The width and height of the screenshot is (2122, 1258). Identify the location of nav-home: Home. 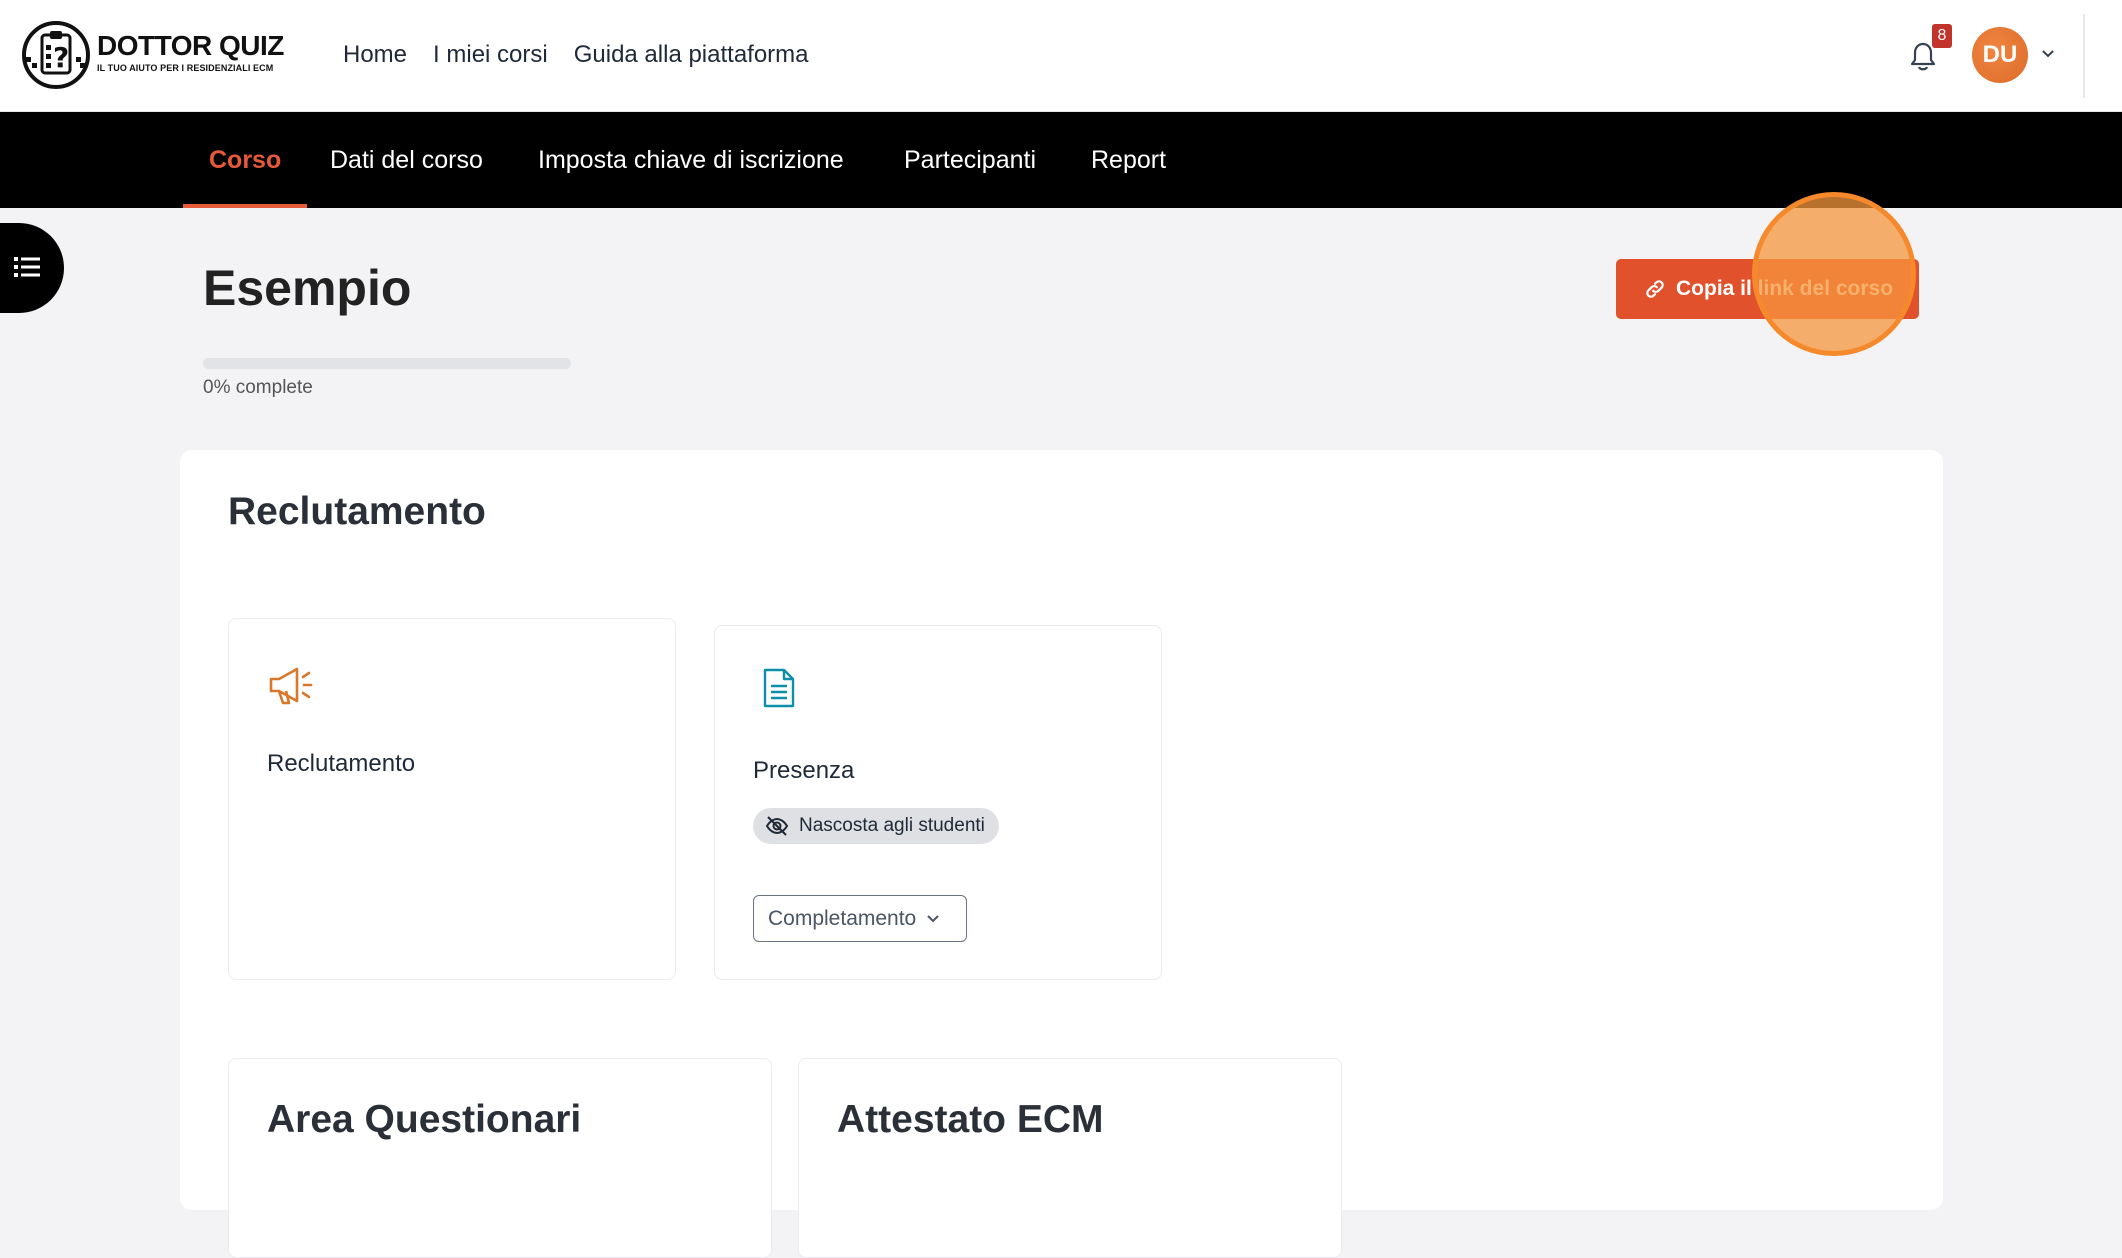
(375, 55).